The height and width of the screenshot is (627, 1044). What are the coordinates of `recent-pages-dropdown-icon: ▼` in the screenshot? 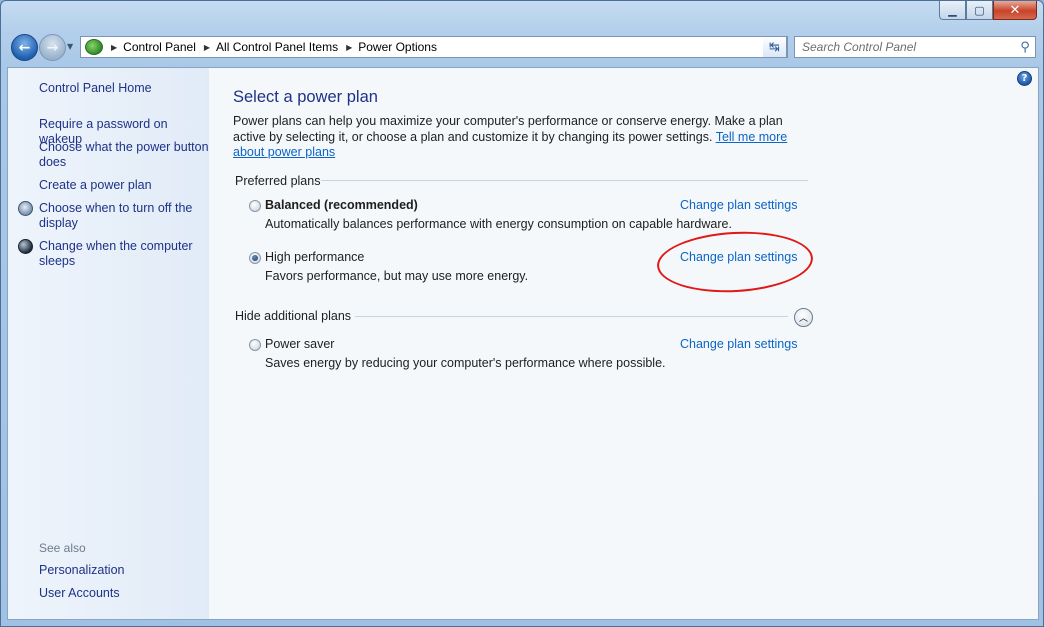 It's located at (70, 46).